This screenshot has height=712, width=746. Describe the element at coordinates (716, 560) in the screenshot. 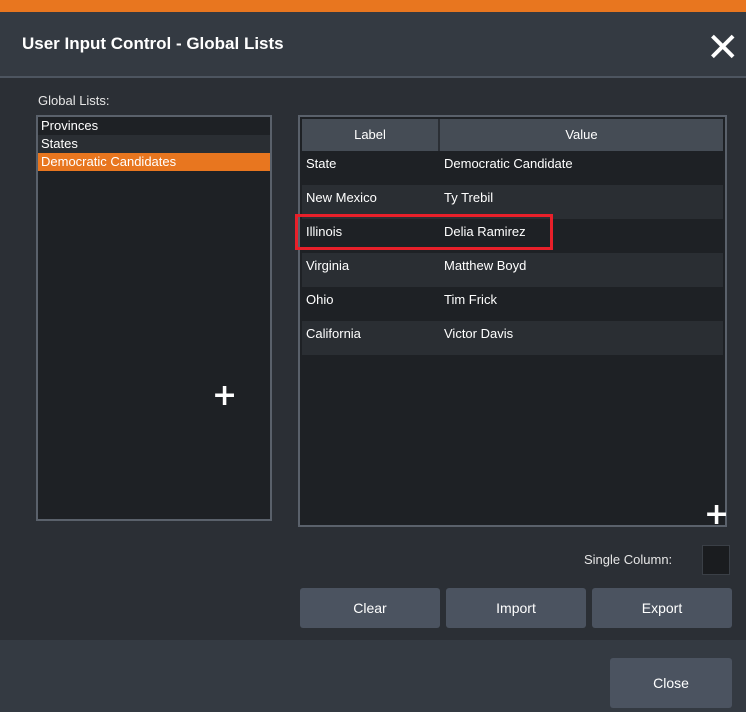

I see `single-column-checkbox` at that location.